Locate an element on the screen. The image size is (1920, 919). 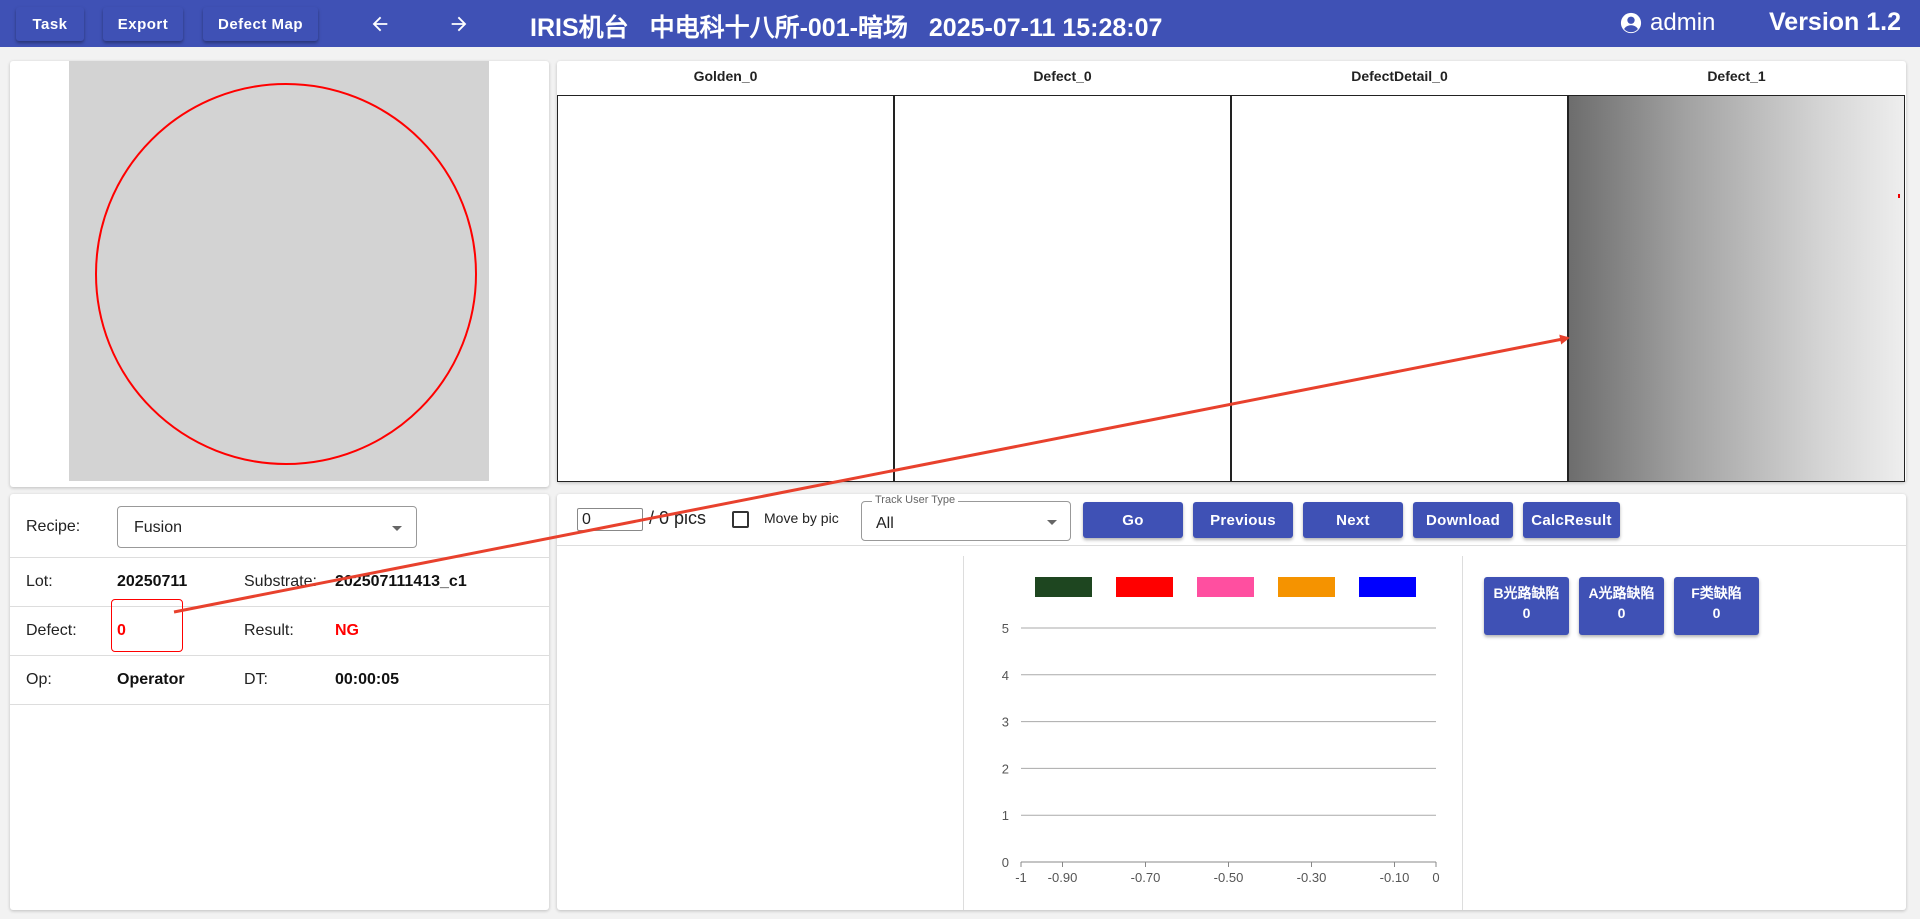
back-arrow-icon is located at coordinates (380, 24).